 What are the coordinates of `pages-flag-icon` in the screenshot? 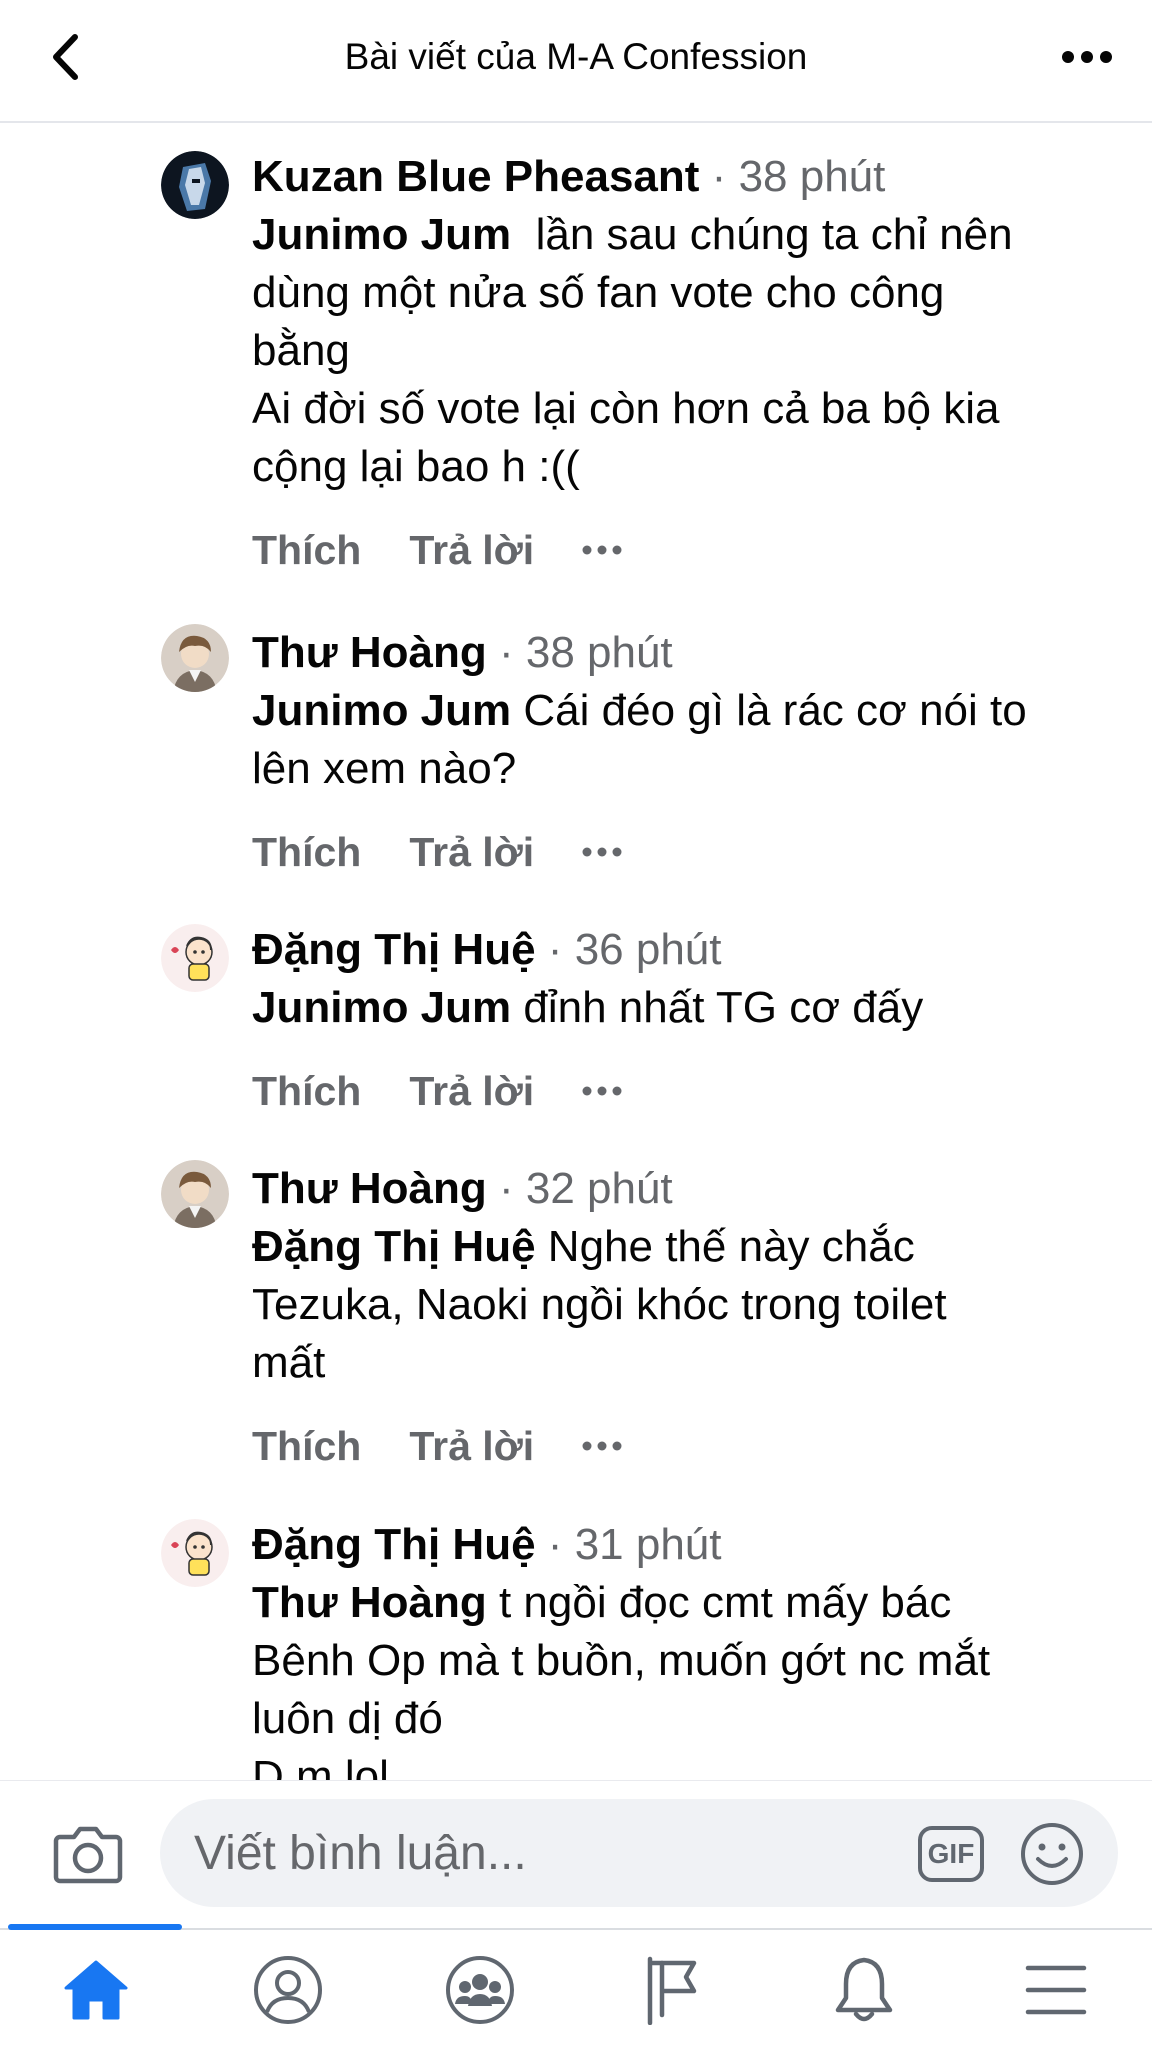 It's located at (672, 1990).